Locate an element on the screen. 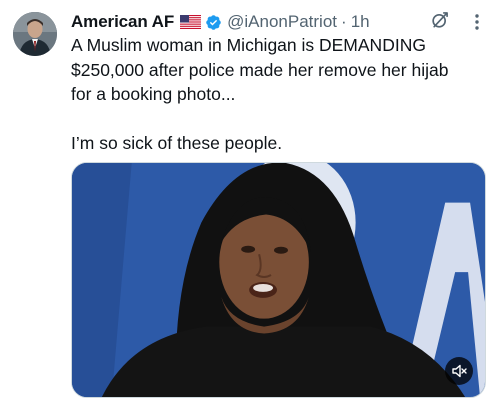 This screenshot has width=500, height=409. mute-button is located at coordinates (459, 371).